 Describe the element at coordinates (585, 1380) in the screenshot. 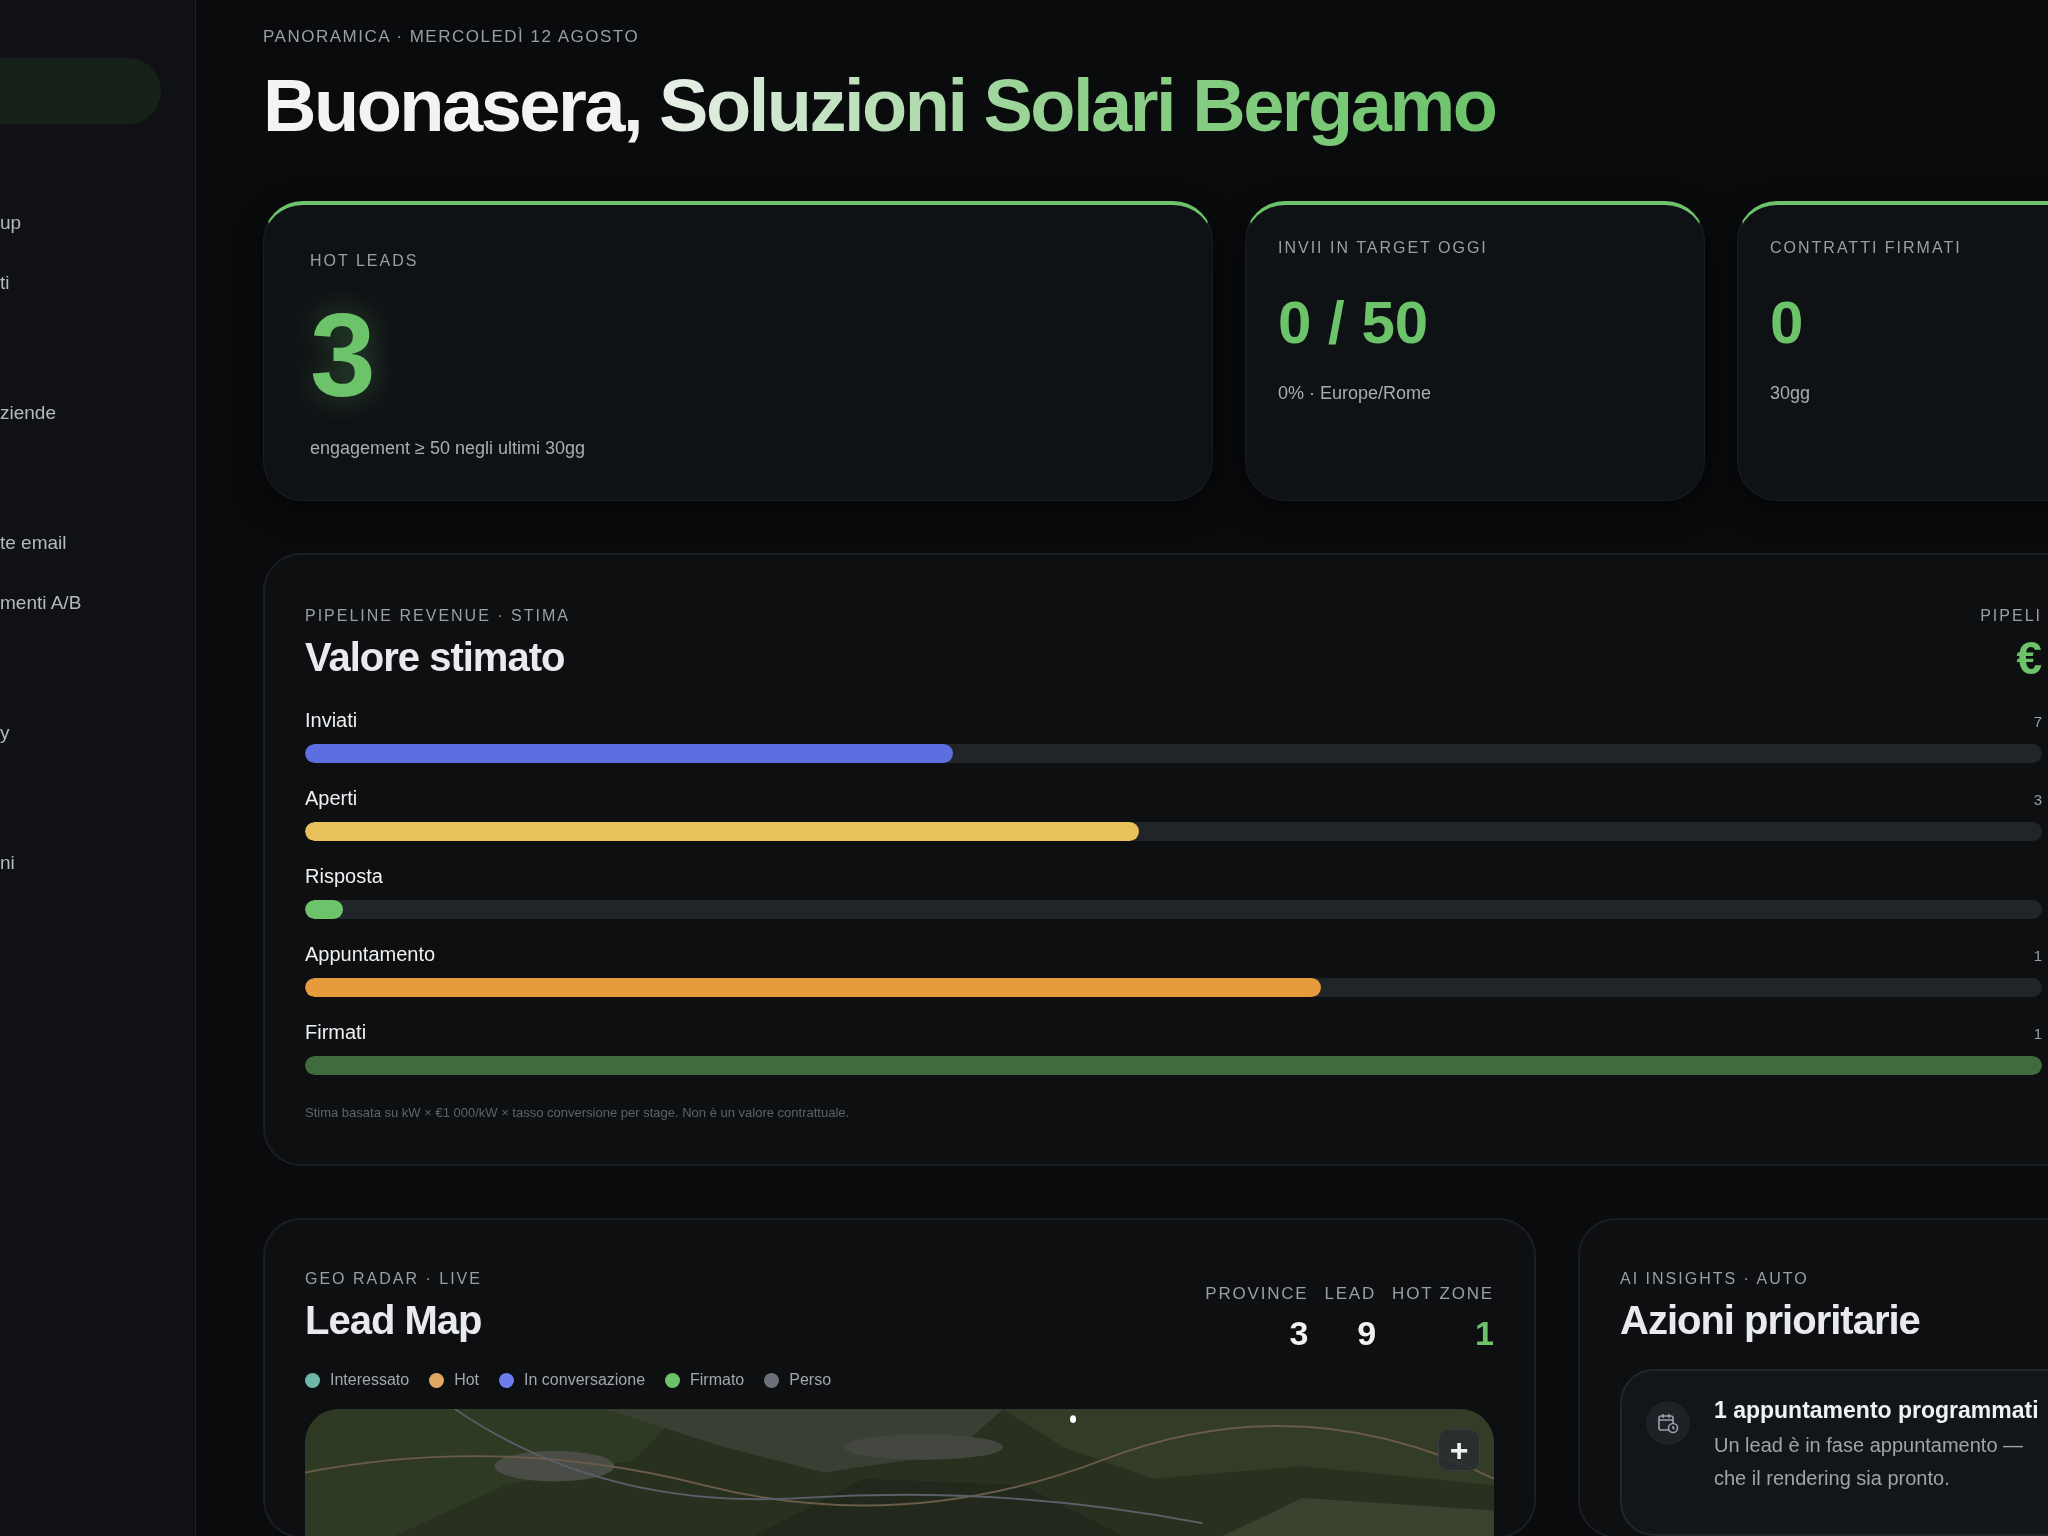

I see `legend-label: In conversazione` at that location.